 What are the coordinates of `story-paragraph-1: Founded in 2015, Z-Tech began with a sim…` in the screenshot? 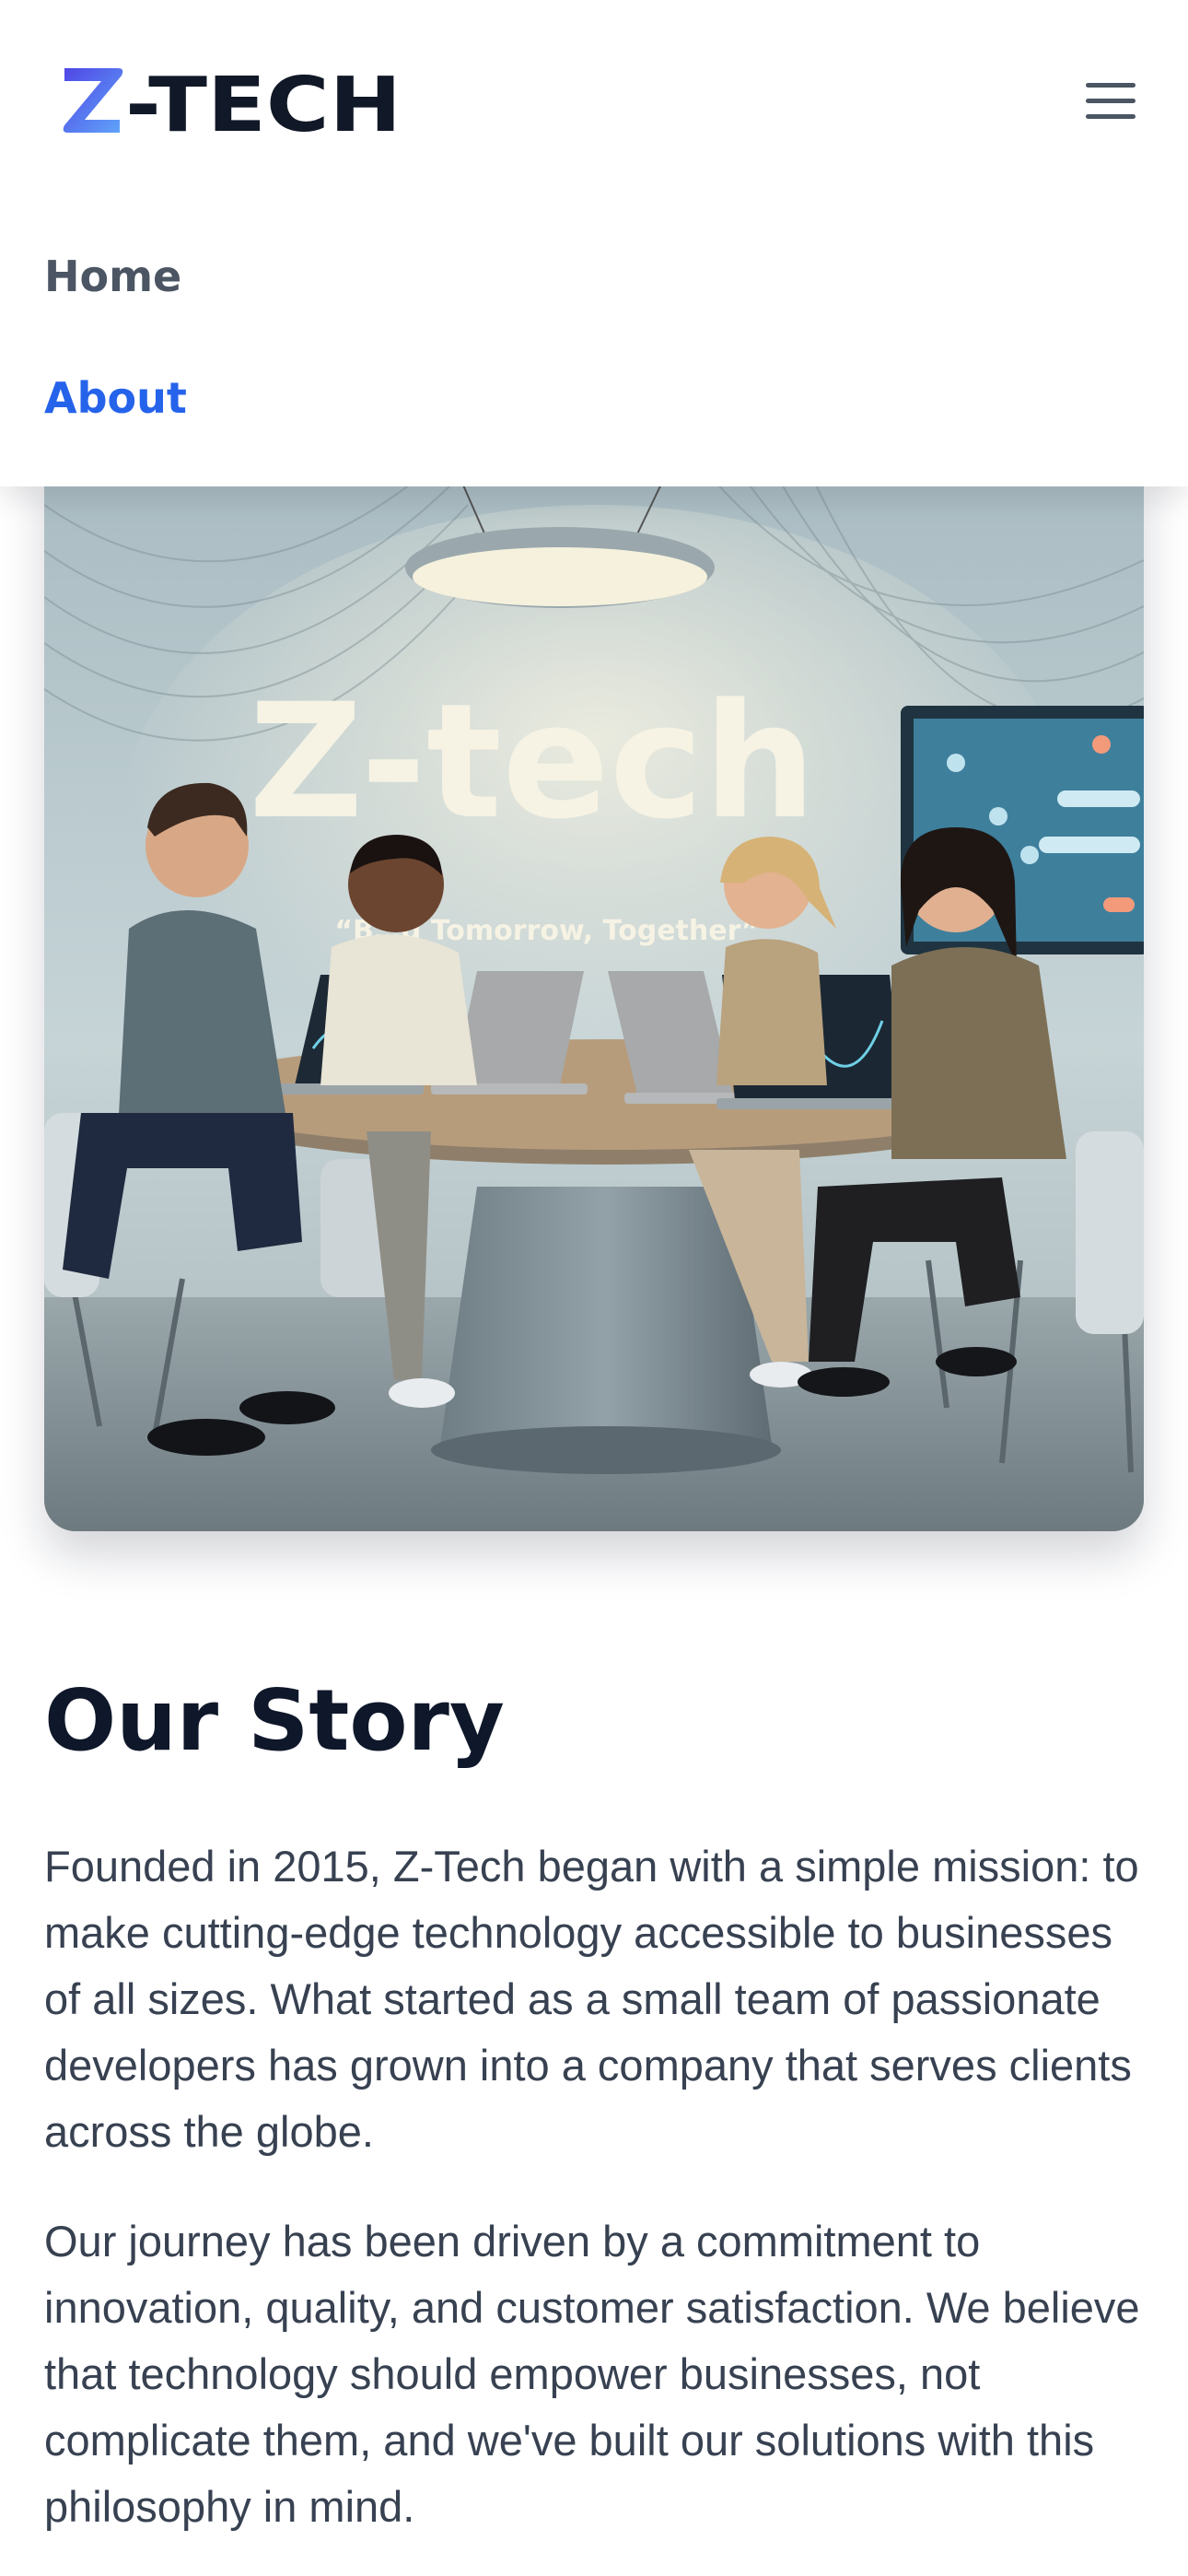 It's located at (591, 1999).